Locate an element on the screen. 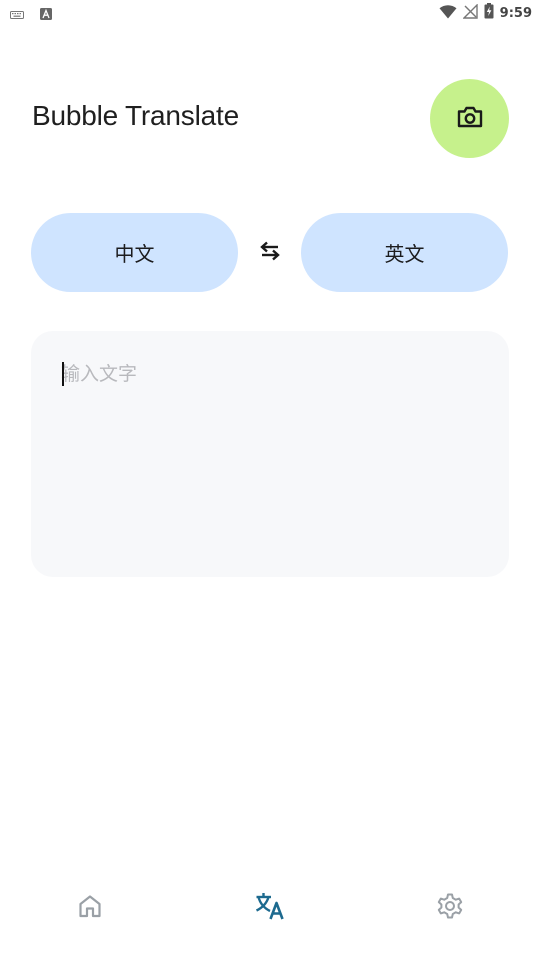 This screenshot has height=960, width=540. nav-home is located at coordinates (90, 908).